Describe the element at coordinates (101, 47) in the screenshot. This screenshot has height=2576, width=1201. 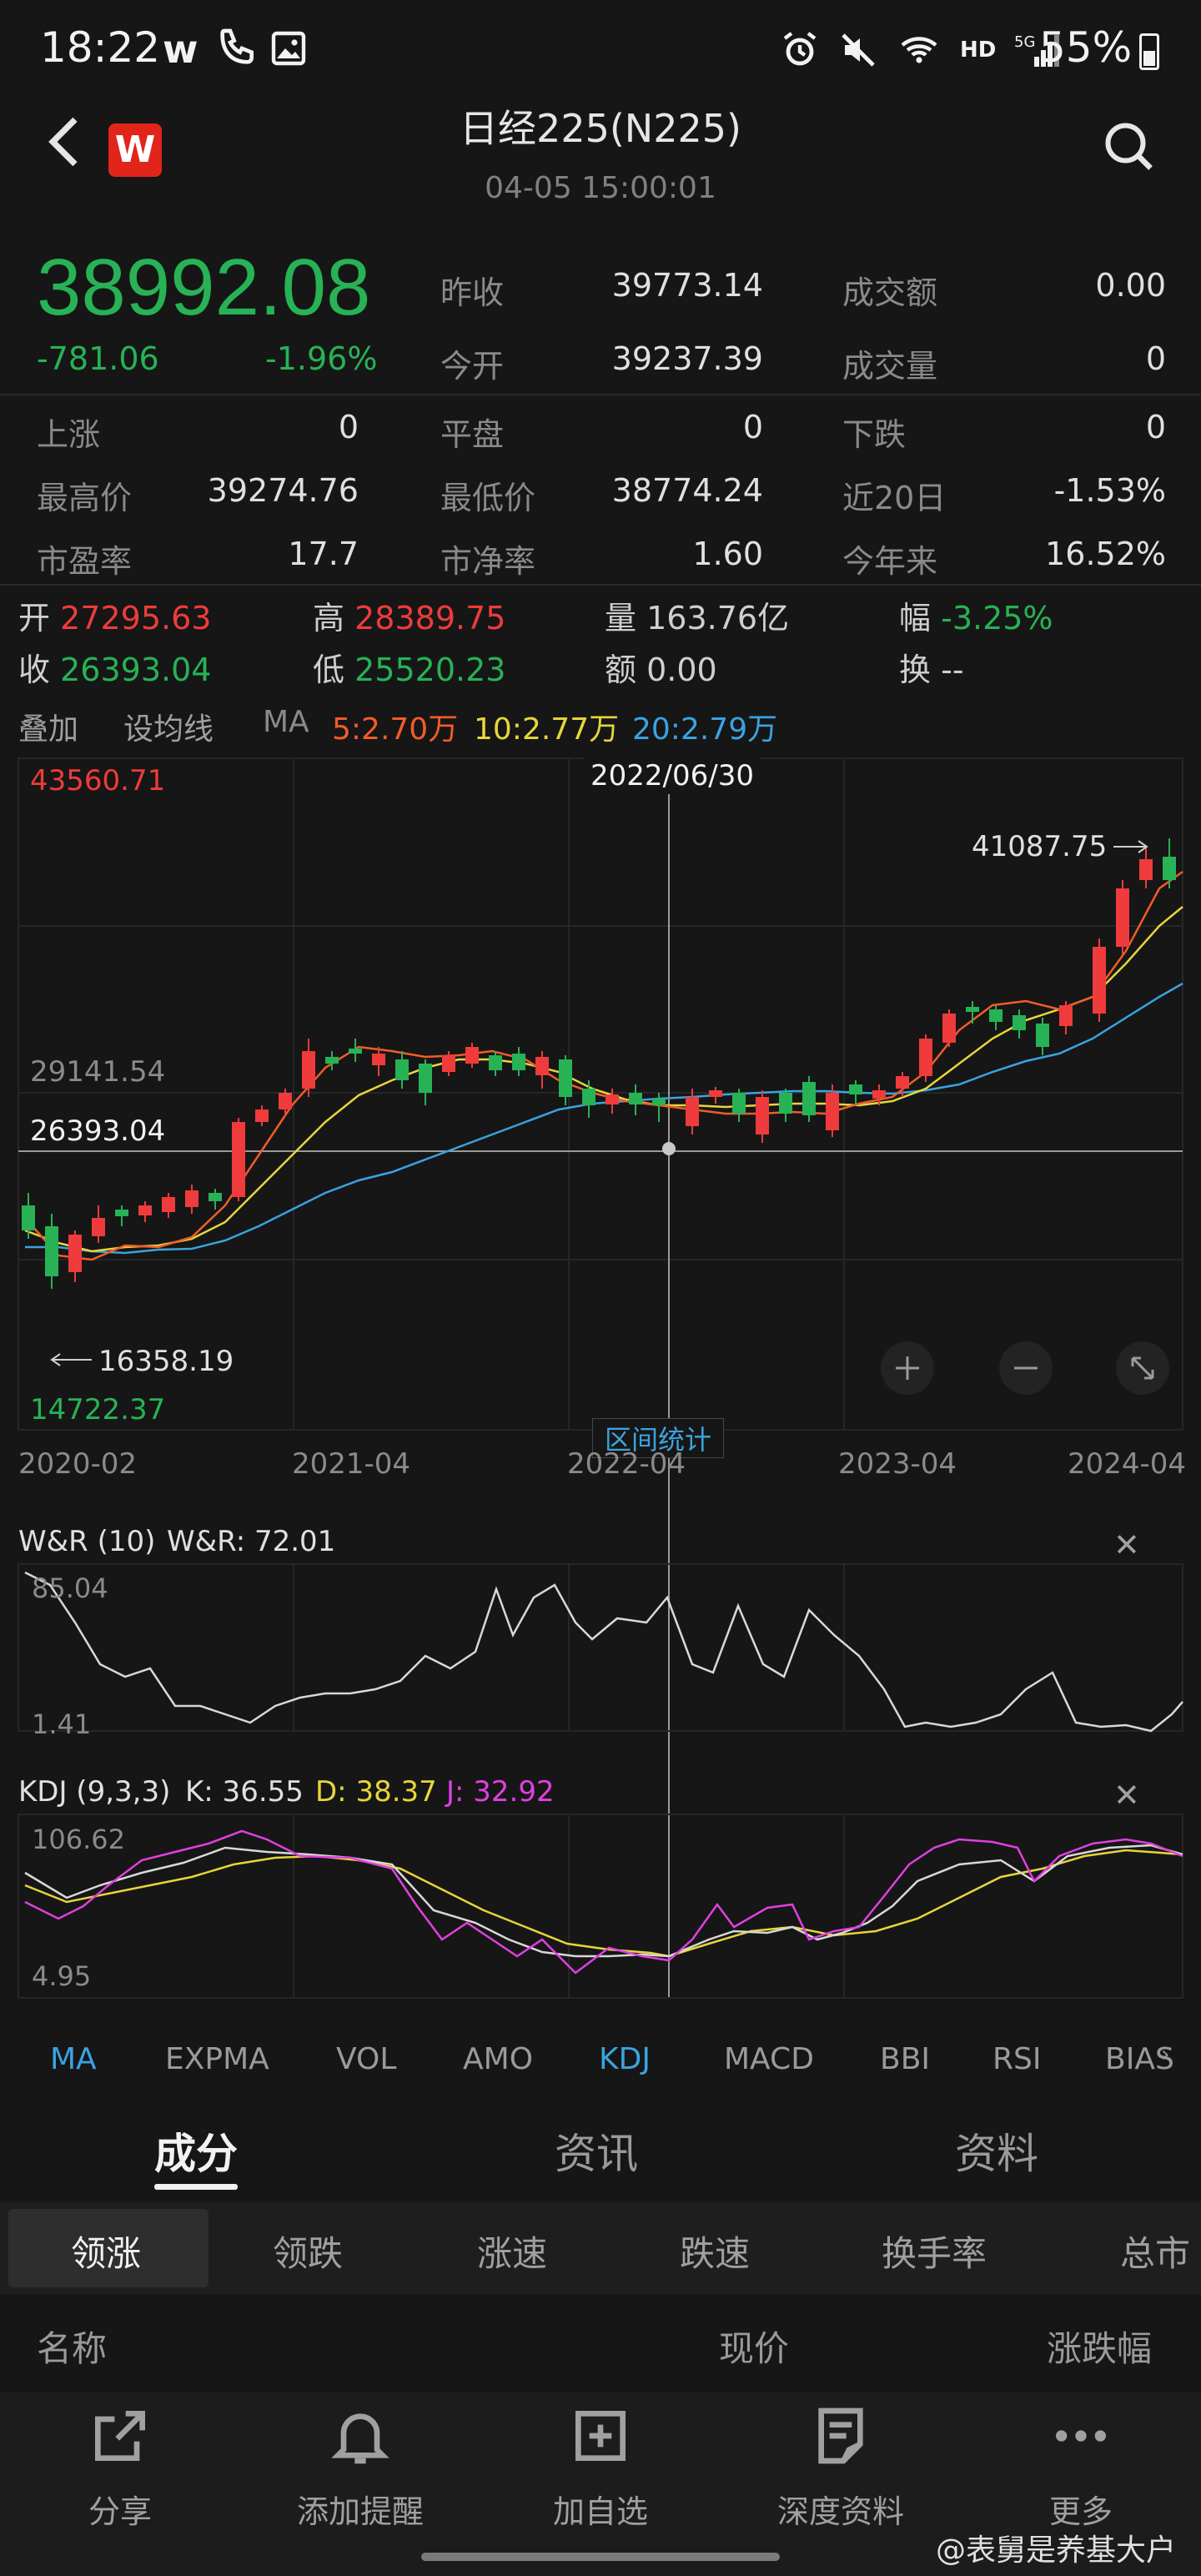
I see `status-time: 18:22` at that location.